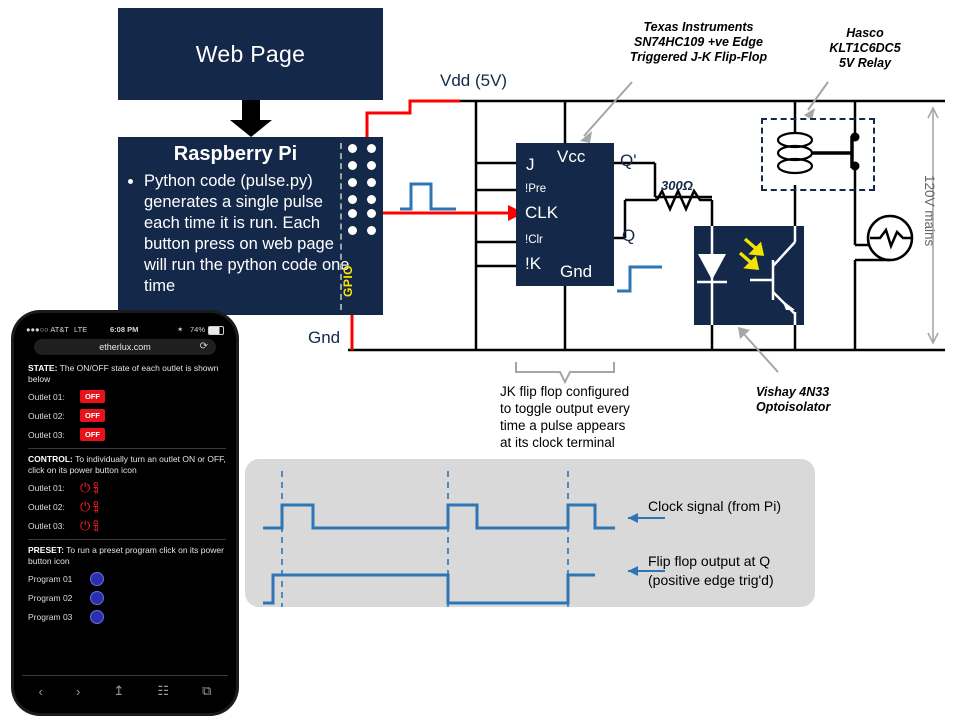 The image size is (959, 720). I want to click on control-row: Outlet 03: ⏻ OFF, so click(127, 525).